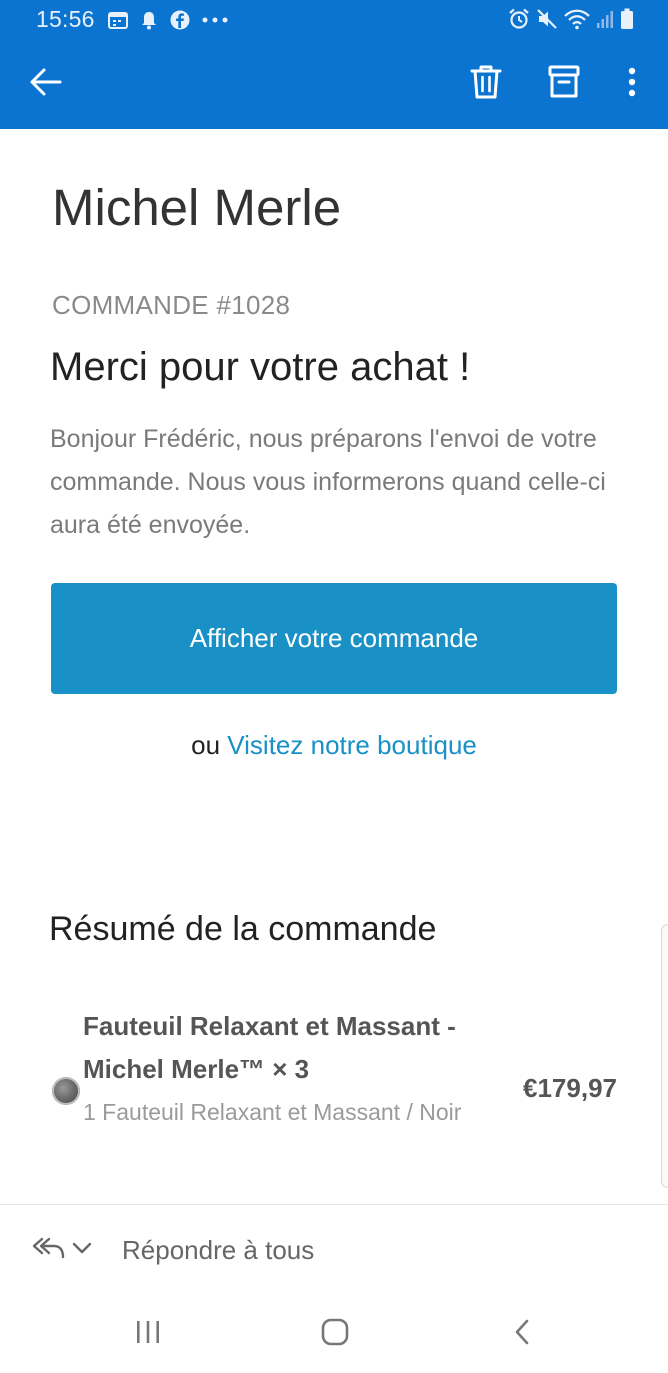  Describe the element at coordinates (334, 1248) in the screenshot. I see `reply-bar: Répondre à tous` at that location.